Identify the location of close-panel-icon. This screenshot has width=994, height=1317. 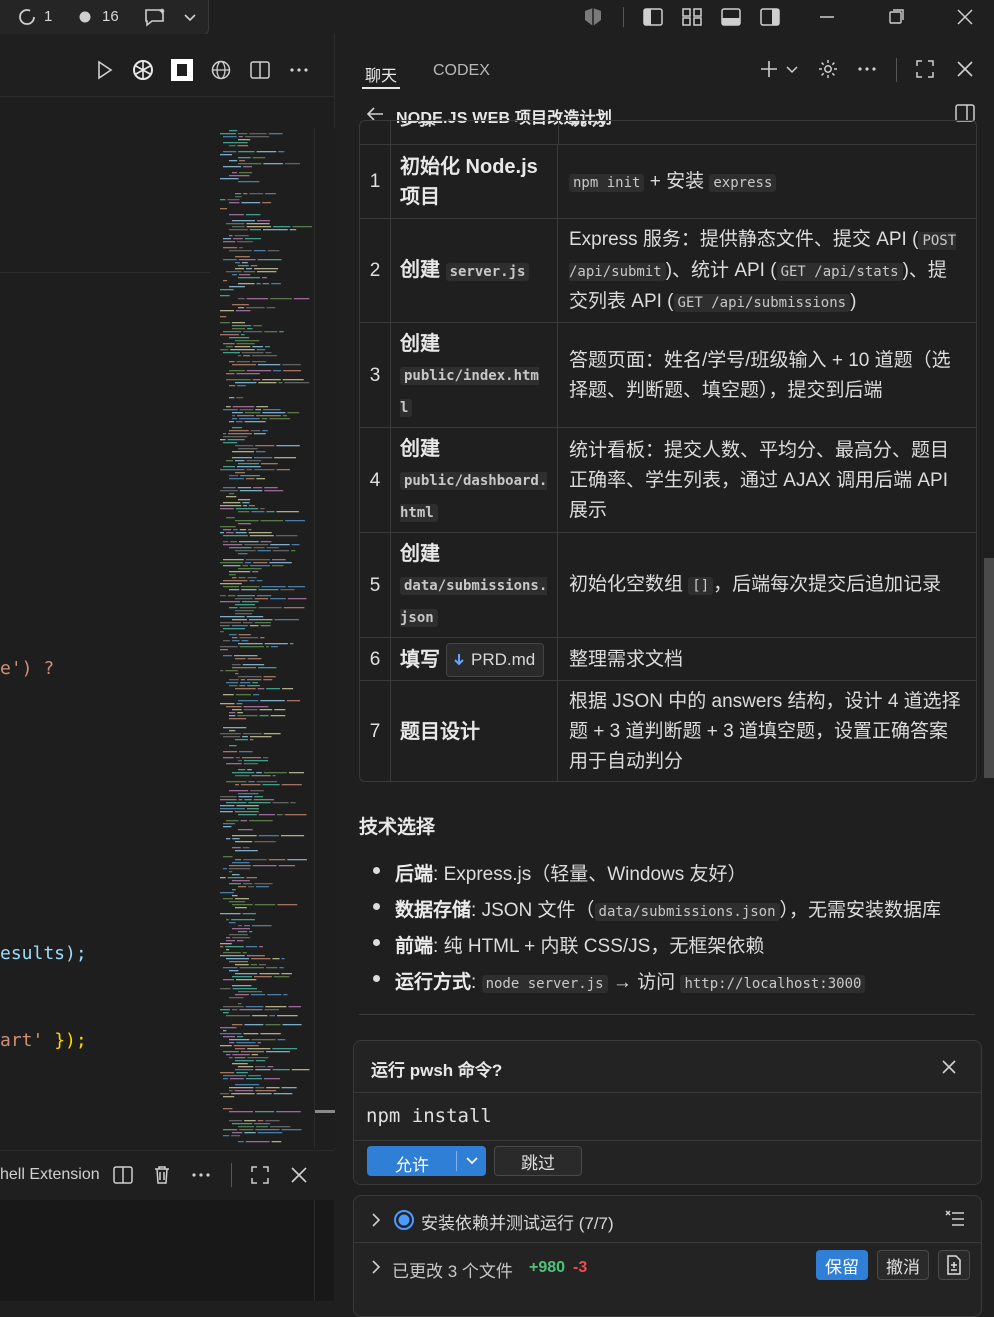
(299, 1175).